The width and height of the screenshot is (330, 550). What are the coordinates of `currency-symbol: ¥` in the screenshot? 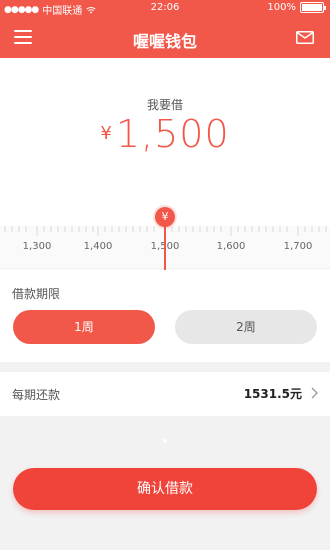 It's located at (106, 133).